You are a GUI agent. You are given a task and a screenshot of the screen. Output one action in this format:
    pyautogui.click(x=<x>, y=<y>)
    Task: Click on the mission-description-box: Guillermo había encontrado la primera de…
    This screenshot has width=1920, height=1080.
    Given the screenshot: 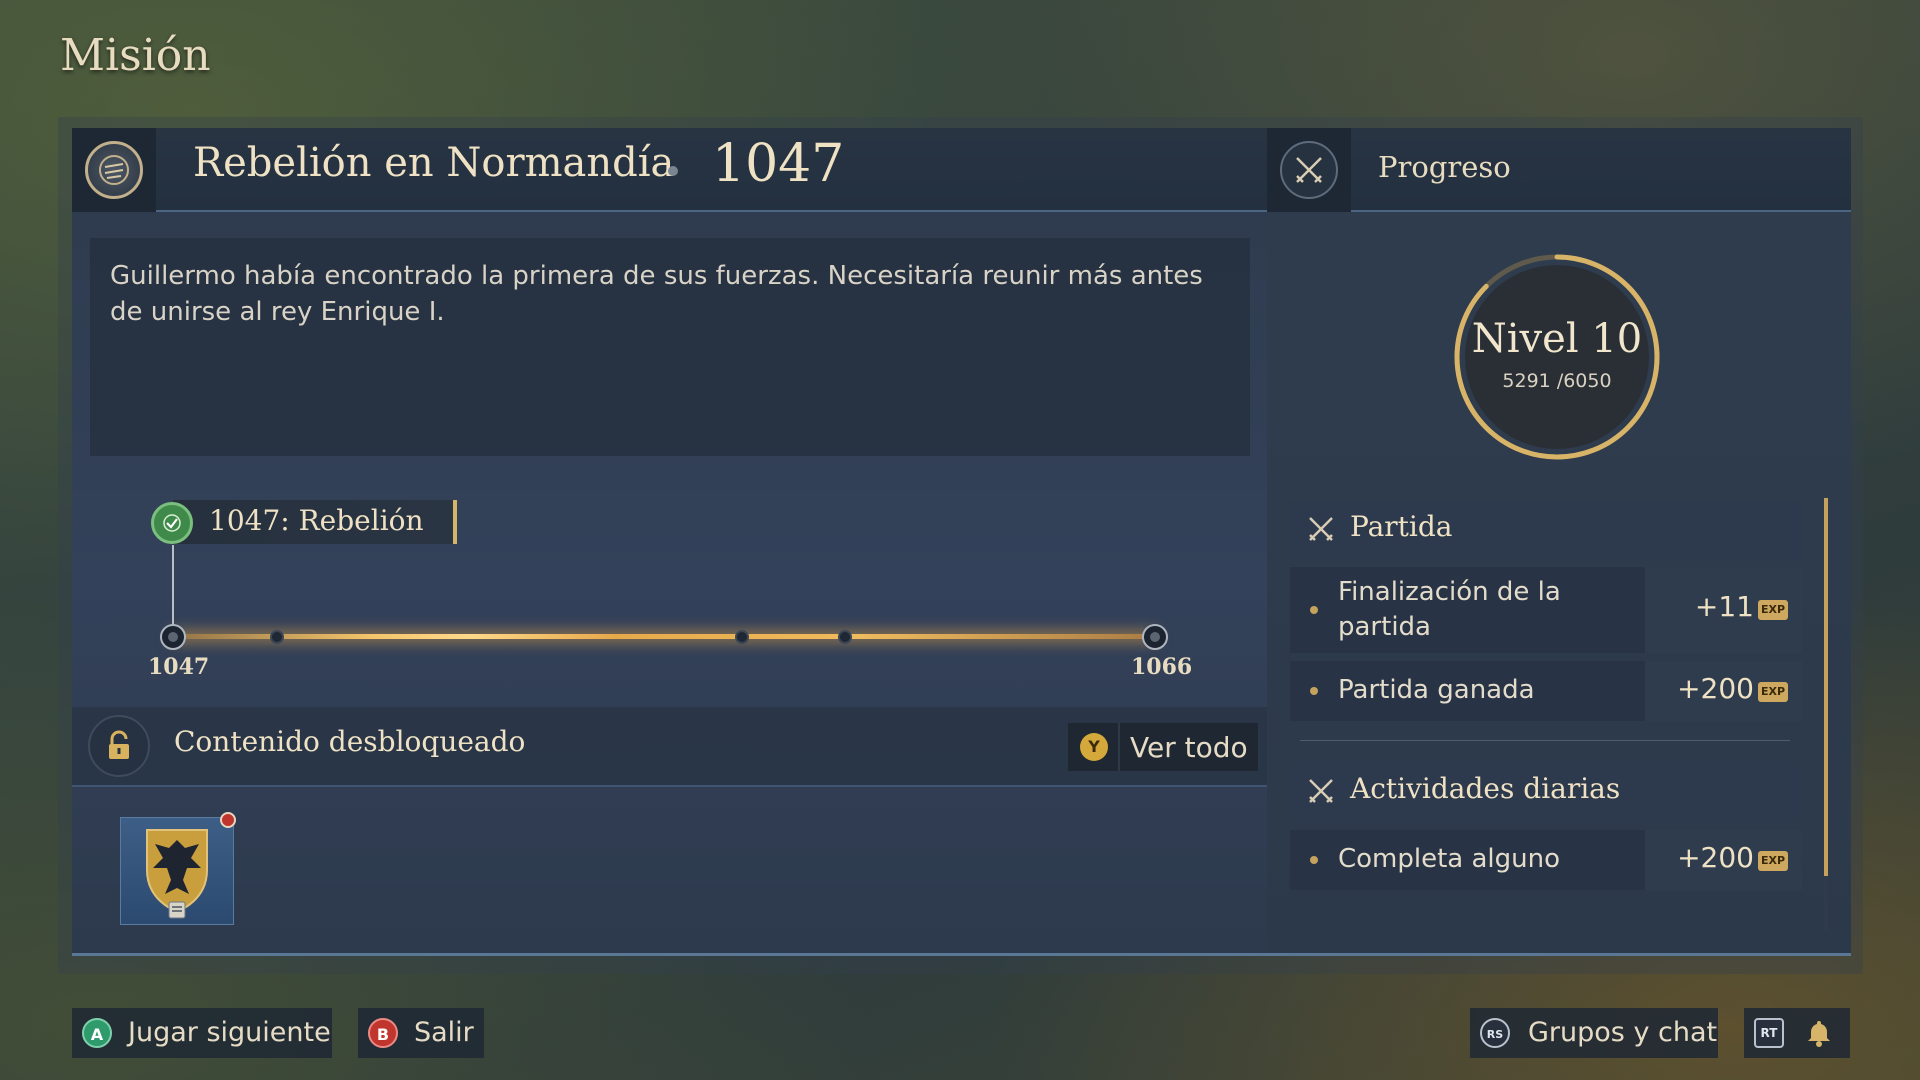 What is the action you would take?
    pyautogui.click(x=670, y=347)
    